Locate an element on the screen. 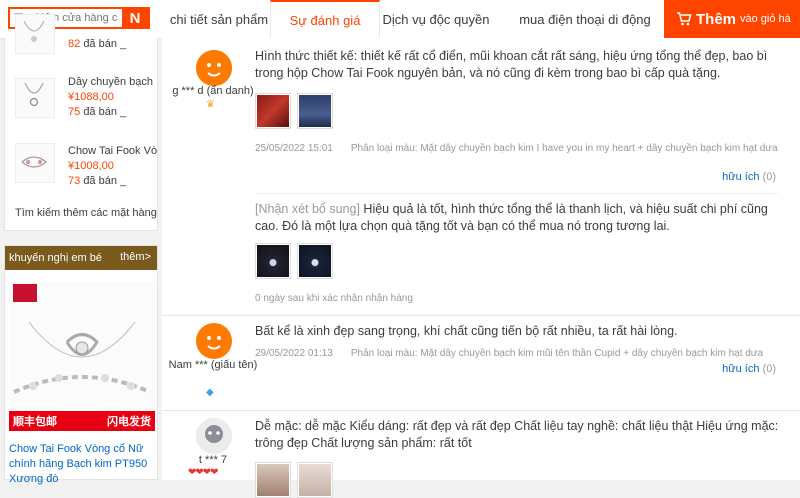 Image resolution: width=800 pixels, height=498 pixels. review-date: 29/05/2022 01:13 is located at coordinates (294, 353).